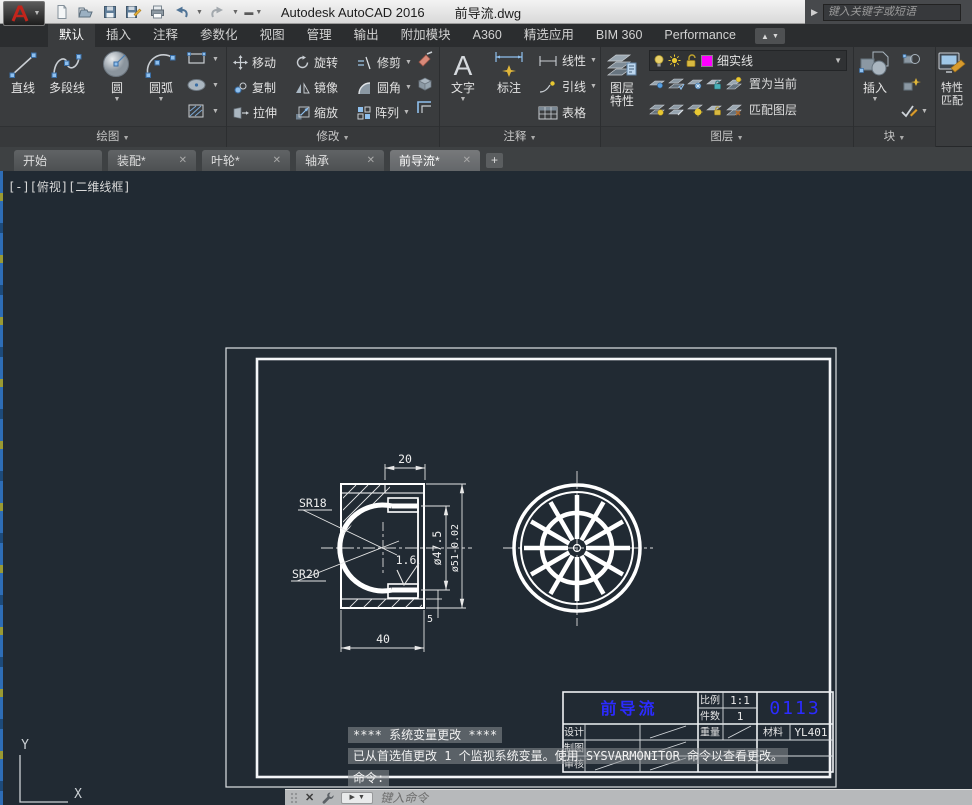 The height and width of the screenshot is (805, 972). I want to click on layer-unlock-icon, so click(714, 109).